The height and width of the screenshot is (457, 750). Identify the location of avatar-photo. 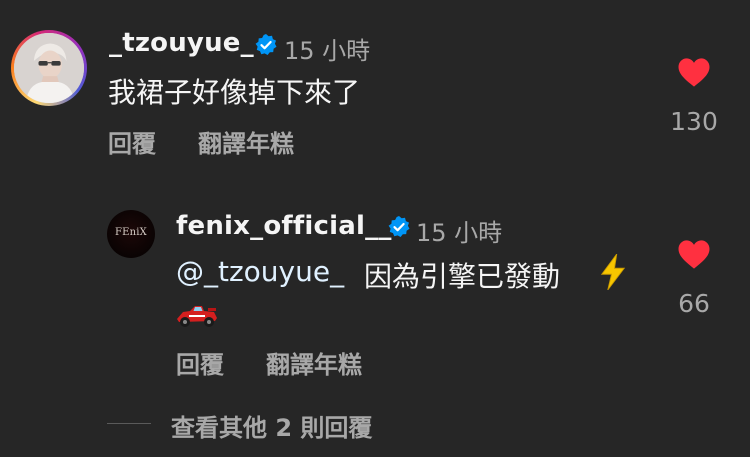
(49, 68).